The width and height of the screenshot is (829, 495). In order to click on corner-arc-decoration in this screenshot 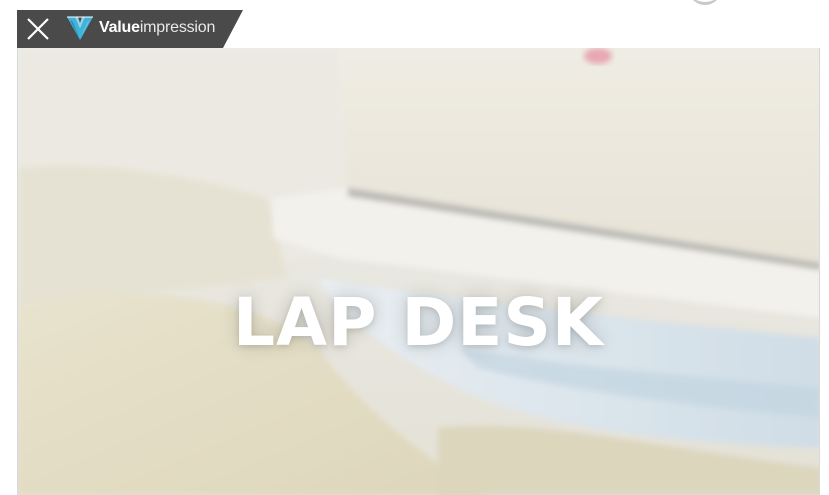, I will do `click(705, 2)`.